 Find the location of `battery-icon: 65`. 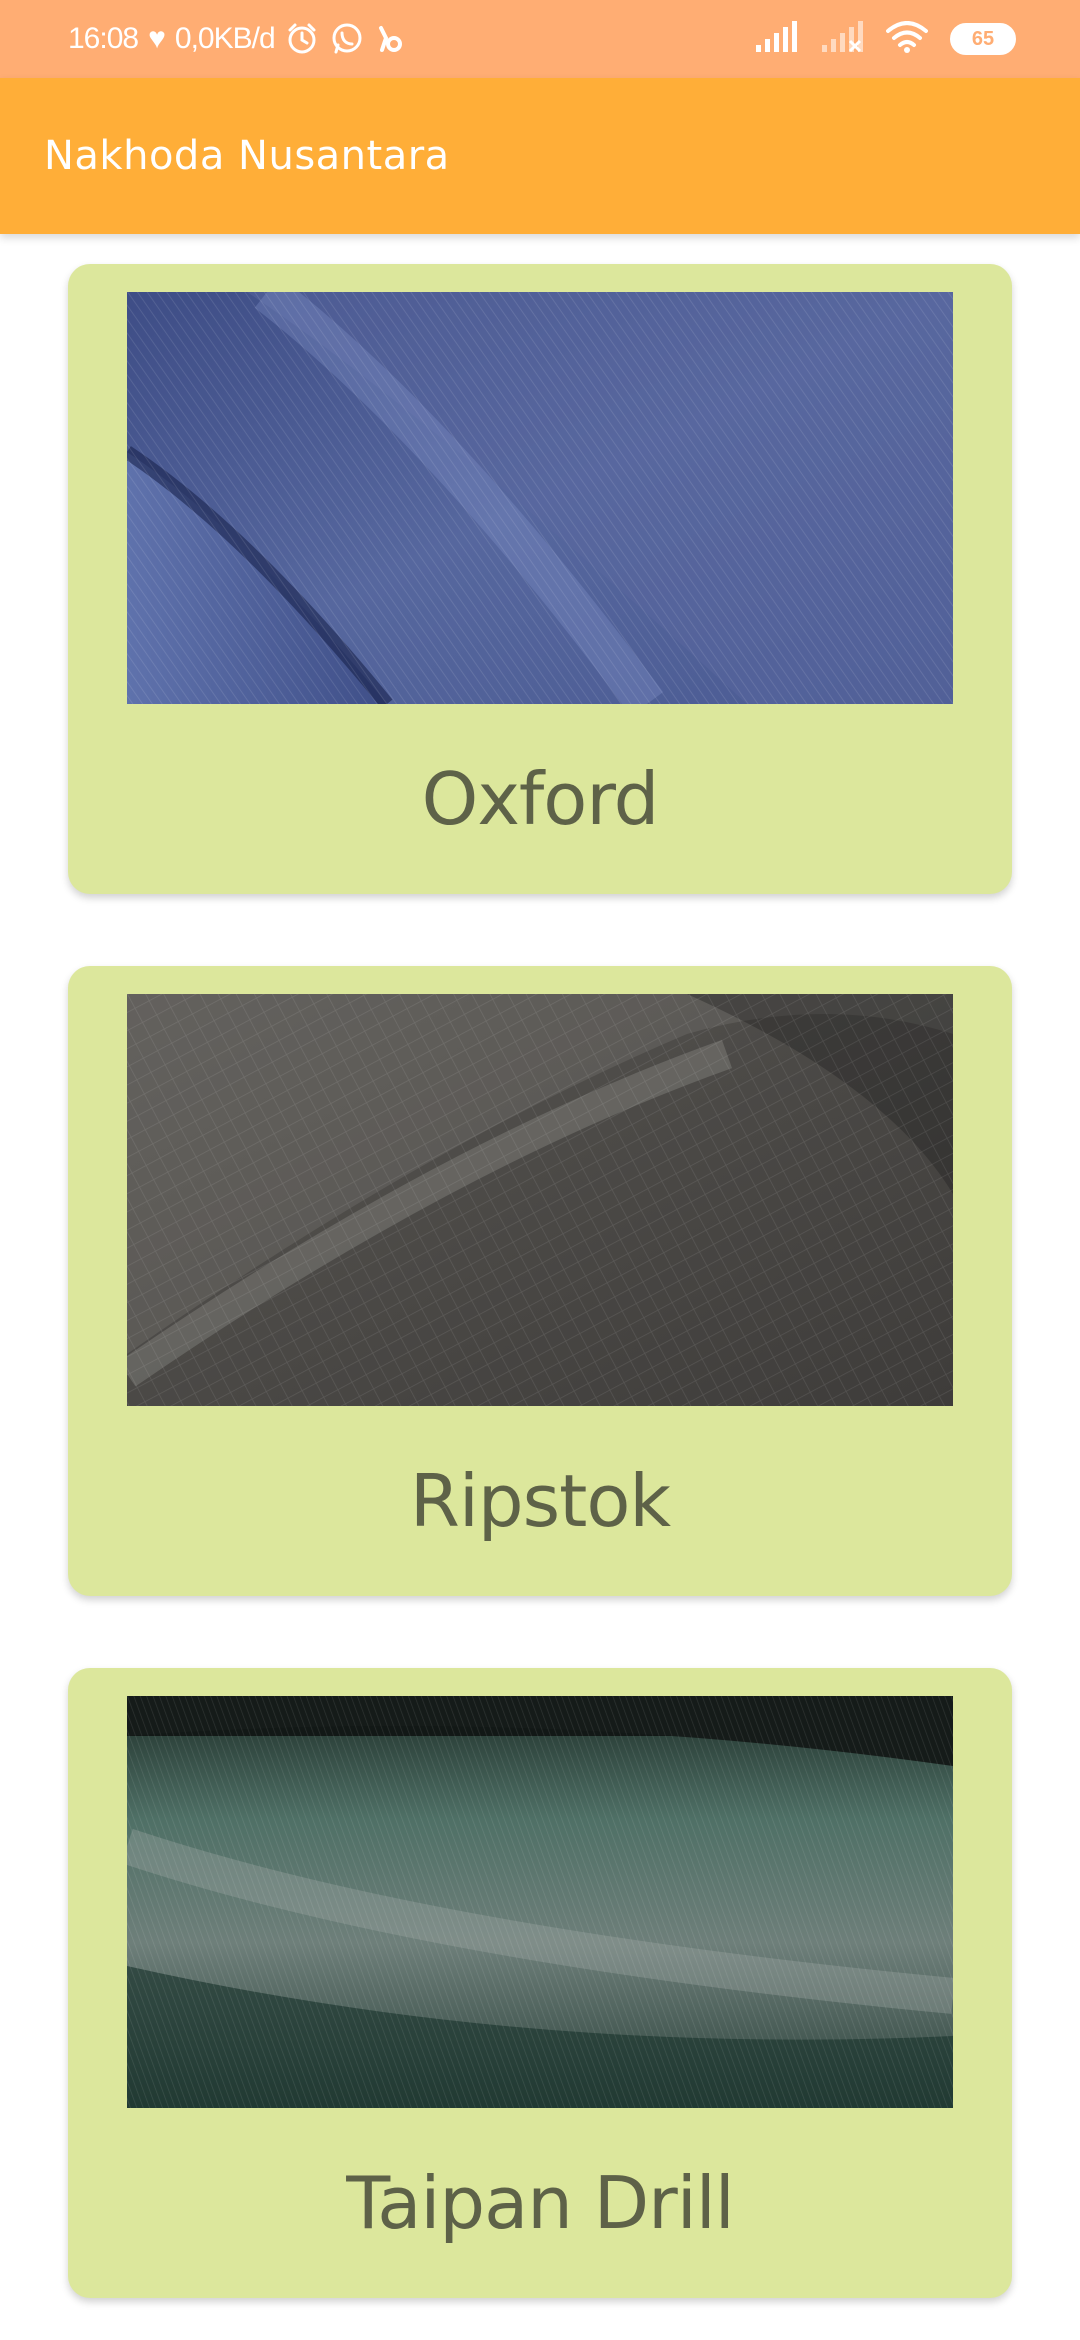

battery-icon: 65 is located at coordinates (983, 39).